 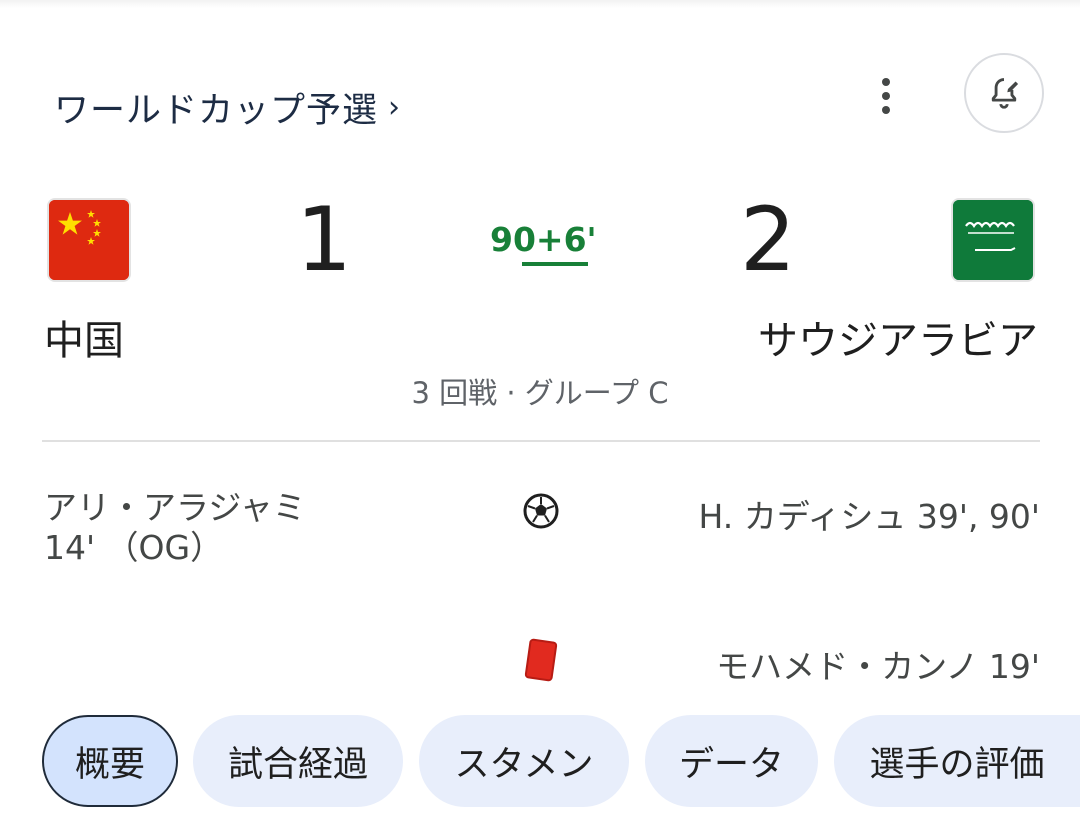 What do you see at coordinates (89, 240) in the screenshot?
I see `china-flag-icon` at bounding box center [89, 240].